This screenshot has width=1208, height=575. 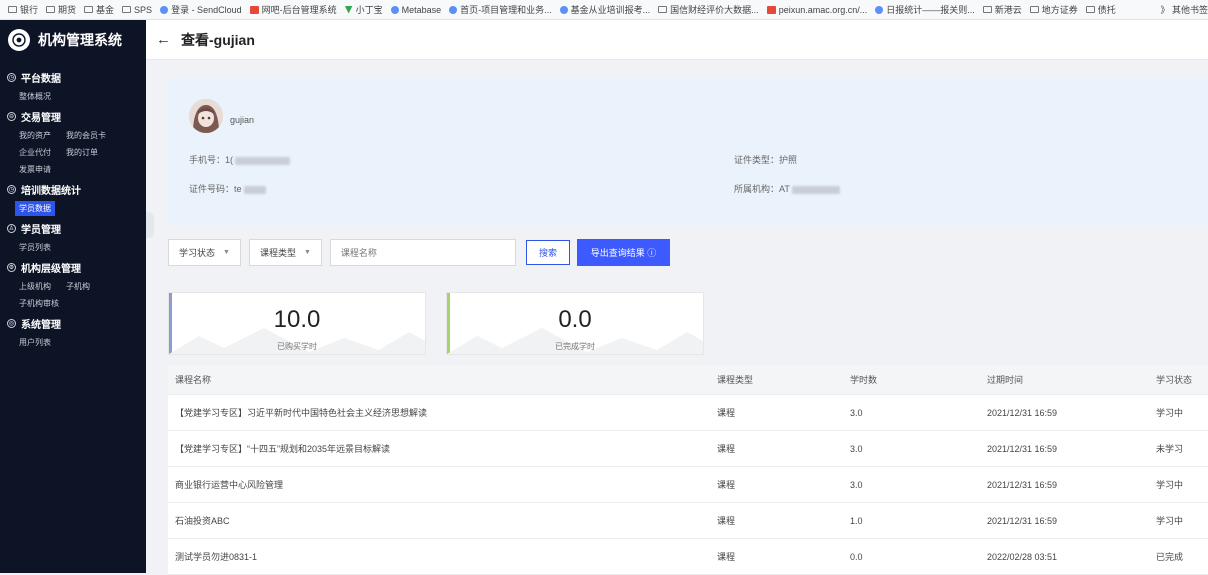 I want to click on sidebar-item: 上级机构, so click(x=35, y=286).